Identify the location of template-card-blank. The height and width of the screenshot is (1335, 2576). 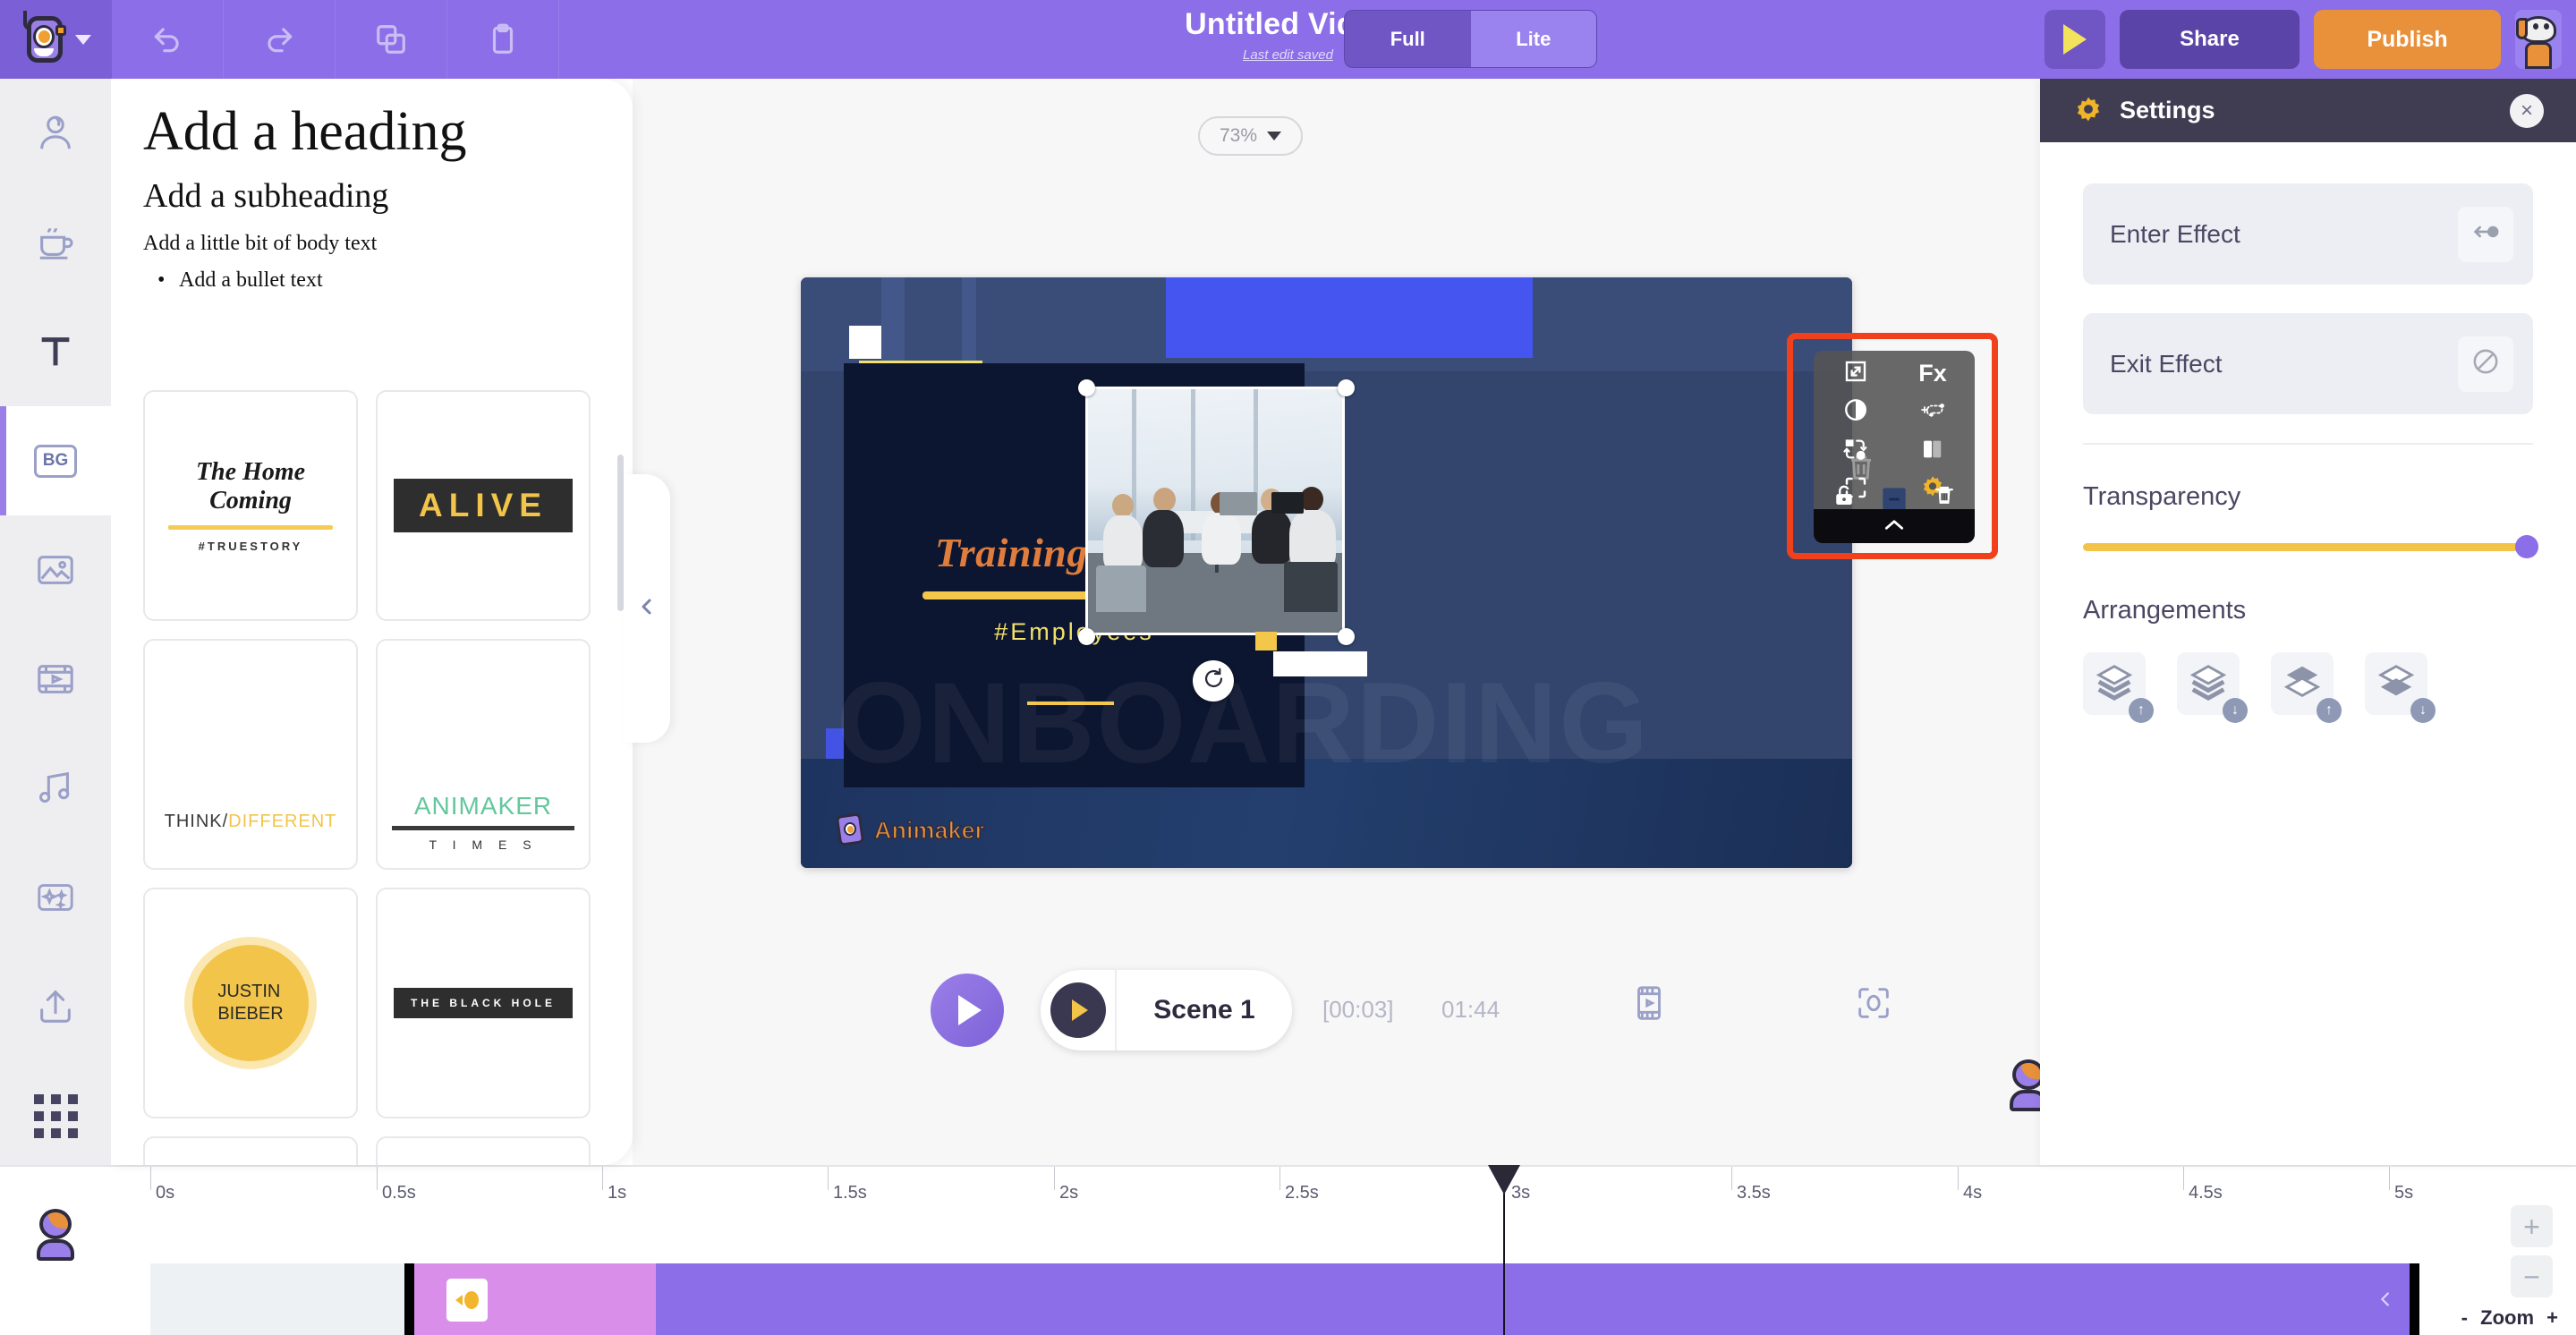
(250, 1150).